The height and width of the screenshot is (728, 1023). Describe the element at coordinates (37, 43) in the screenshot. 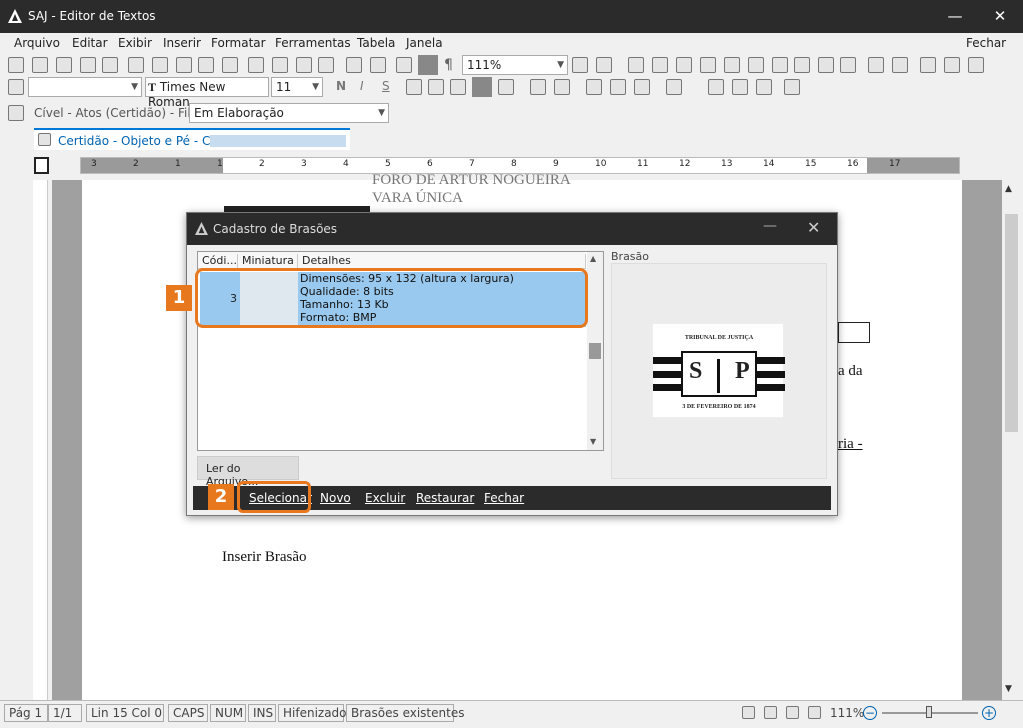

I see `menu-arquivo: Arquivo` at that location.